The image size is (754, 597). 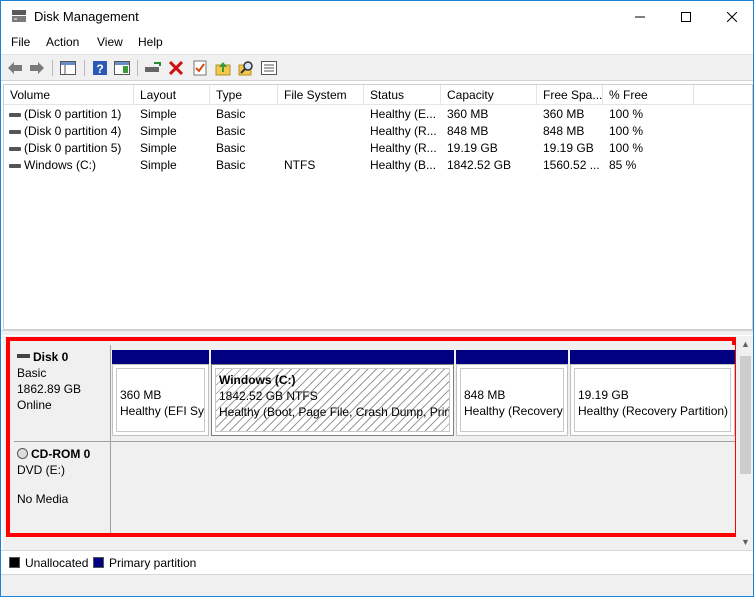 What do you see at coordinates (15, 149) in the screenshot?
I see `volume-icon` at bounding box center [15, 149].